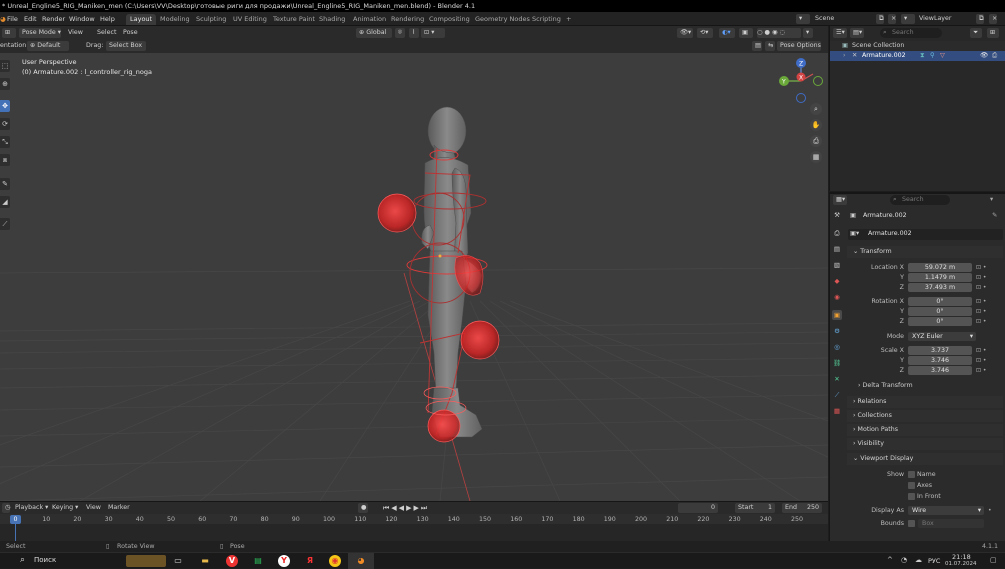  I want to click on location-z-field: 37.493 m, so click(940, 287).